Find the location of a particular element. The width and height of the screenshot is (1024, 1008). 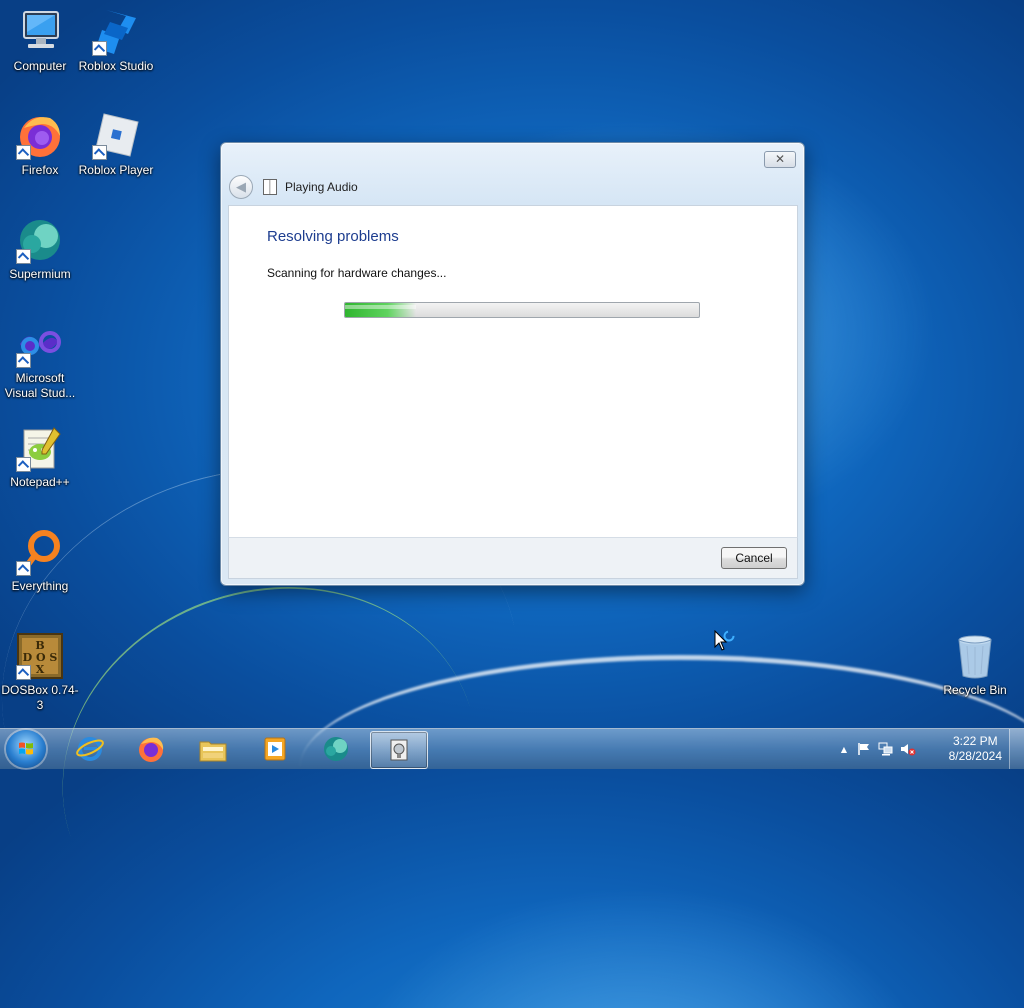

windows-logo-icon is located at coordinates (26, 748).